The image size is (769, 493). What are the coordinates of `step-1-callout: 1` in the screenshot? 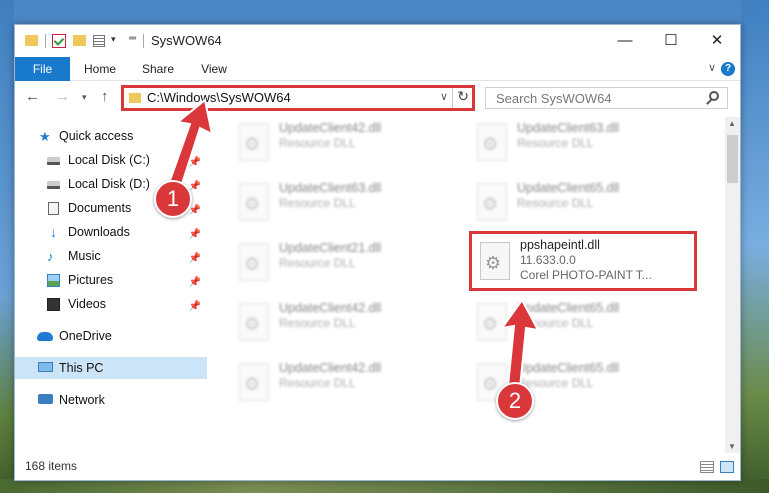 It's located at (173, 199).